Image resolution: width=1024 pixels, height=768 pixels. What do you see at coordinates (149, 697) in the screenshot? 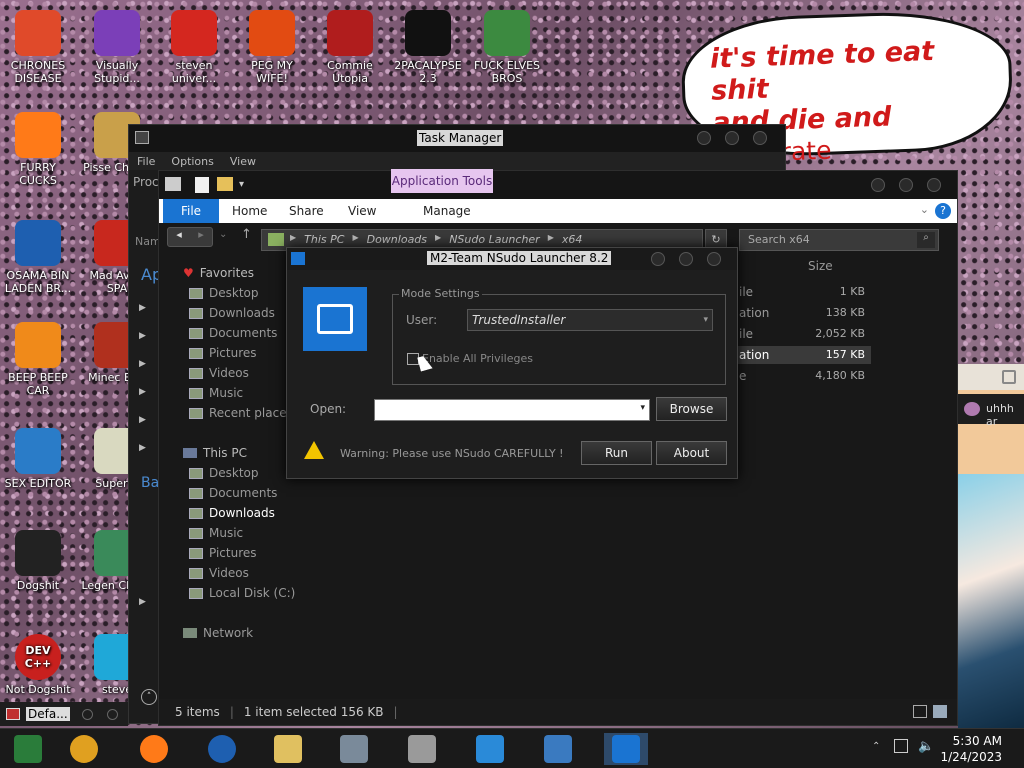
I see `fewer-details-icon: ˄` at bounding box center [149, 697].